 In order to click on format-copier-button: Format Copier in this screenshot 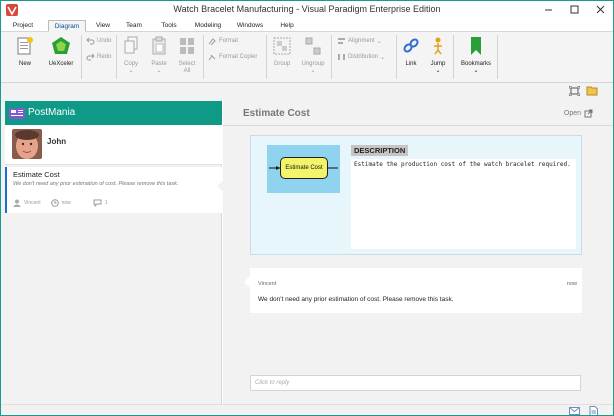, I will do `click(232, 57)`.